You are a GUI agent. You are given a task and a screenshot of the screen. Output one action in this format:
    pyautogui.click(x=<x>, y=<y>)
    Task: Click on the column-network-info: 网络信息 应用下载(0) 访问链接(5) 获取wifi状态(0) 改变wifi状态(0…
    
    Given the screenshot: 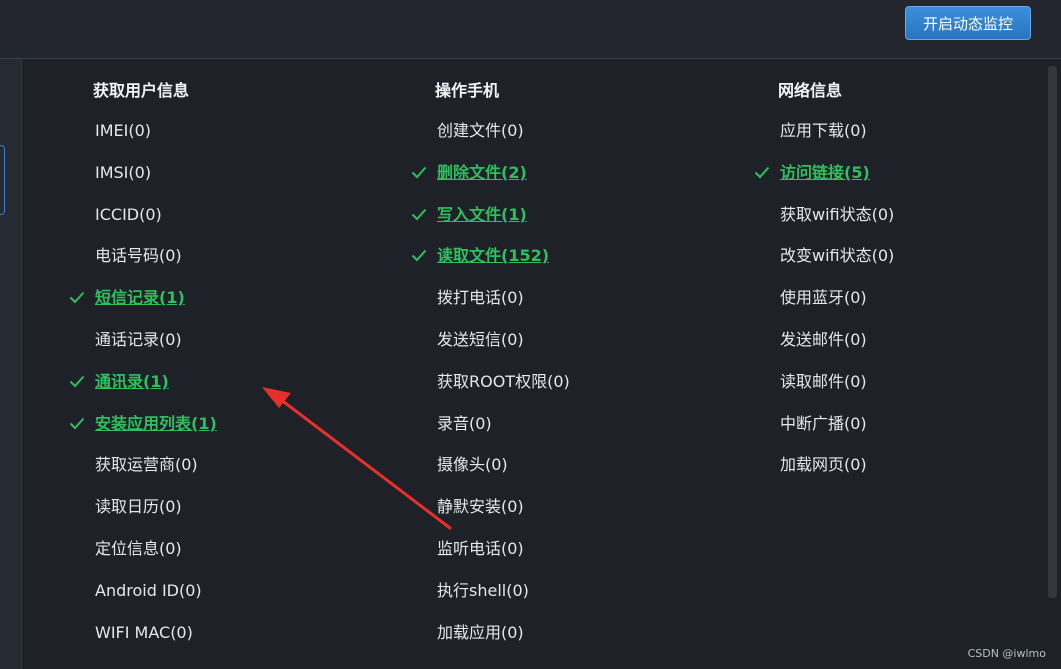 What is the action you would take?
    pyautogui.click(x=824, y=279)
    